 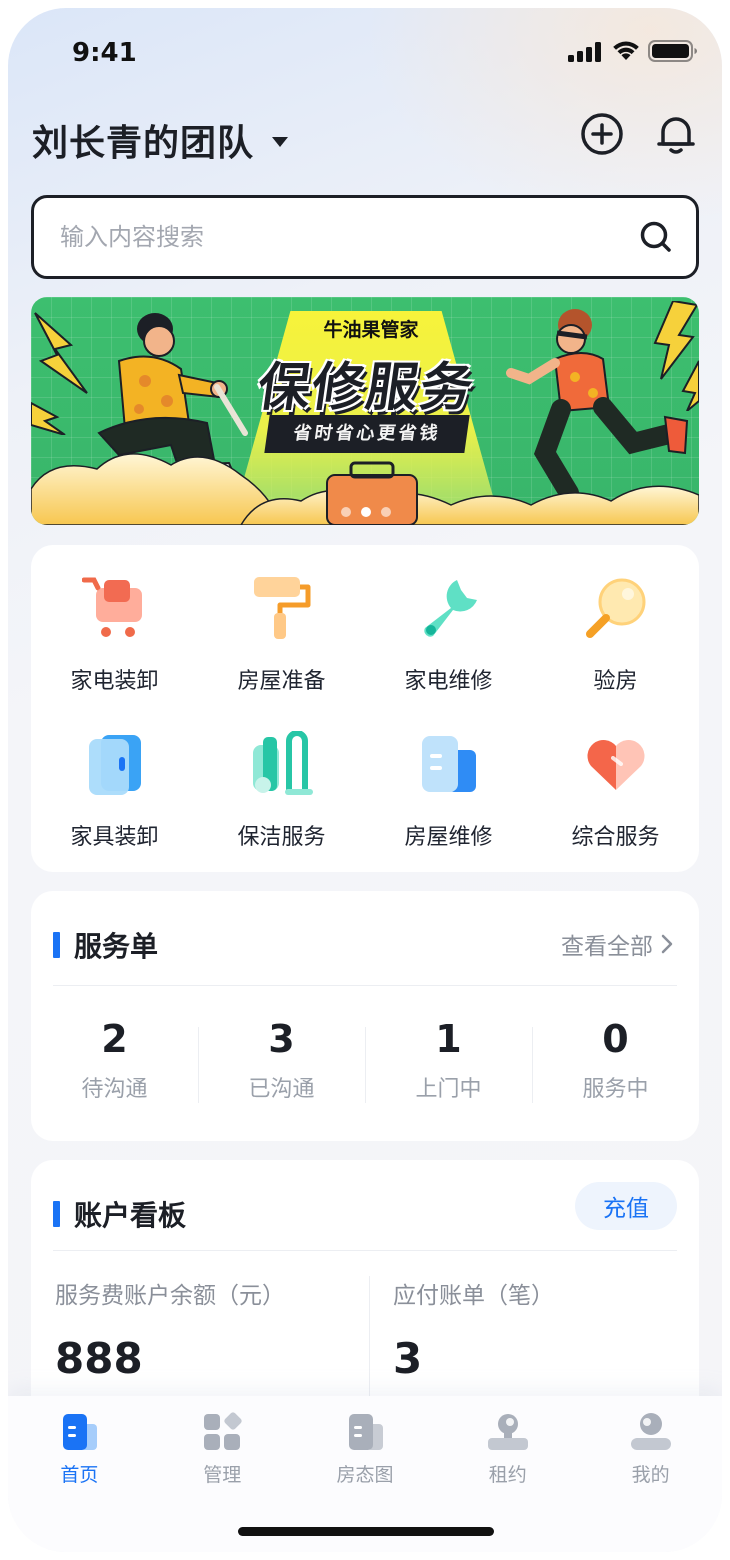 I want to click on stat-value: 1, so click(x=448, y=1039).